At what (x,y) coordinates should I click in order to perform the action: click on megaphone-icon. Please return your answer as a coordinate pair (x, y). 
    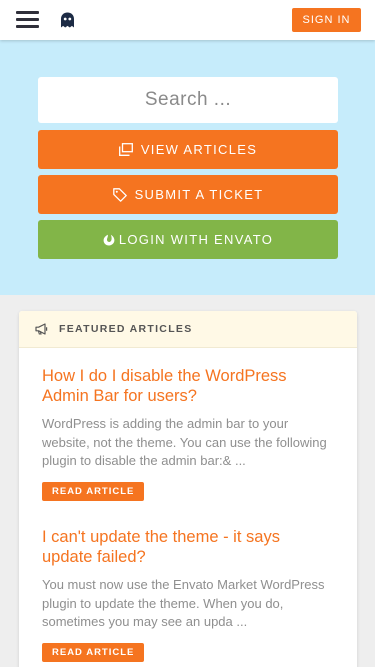
    Looking at the image, I should click on (41, 329).